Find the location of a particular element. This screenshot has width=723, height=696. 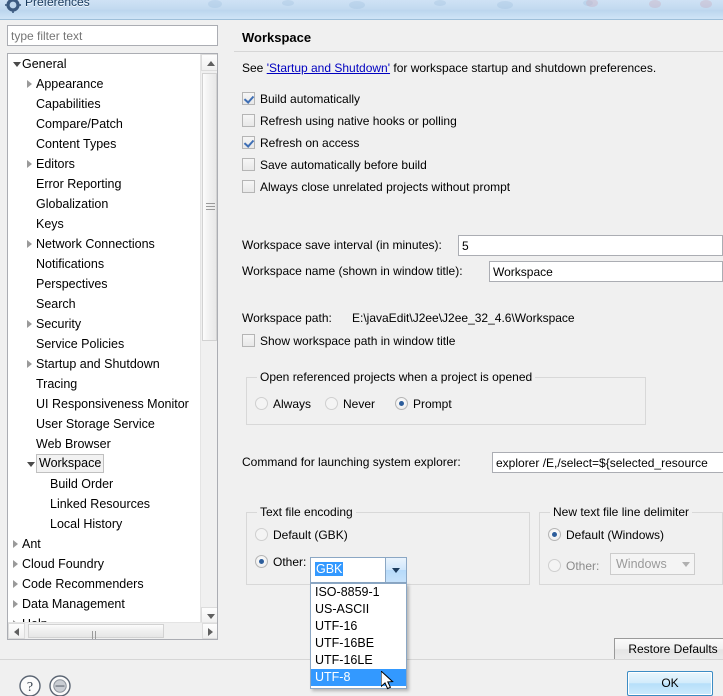

dropdown-option-iso-8859-1: ISO-8859-1 is located at coordinates (358, 592).